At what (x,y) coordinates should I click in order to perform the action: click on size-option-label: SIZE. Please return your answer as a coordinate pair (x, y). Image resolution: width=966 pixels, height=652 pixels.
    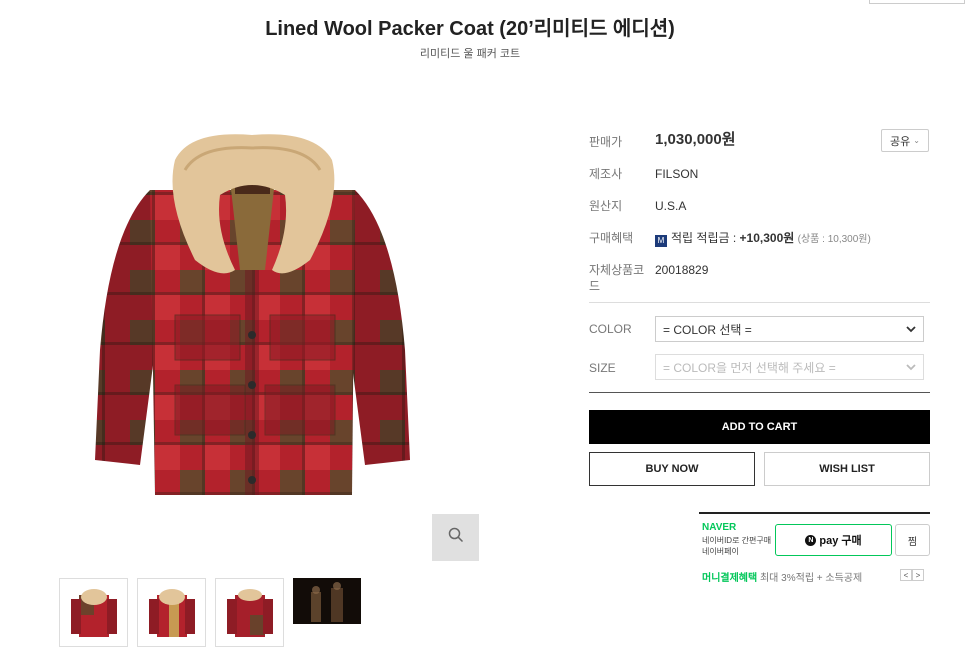
    Looking at the image, I should click on (602, 368).